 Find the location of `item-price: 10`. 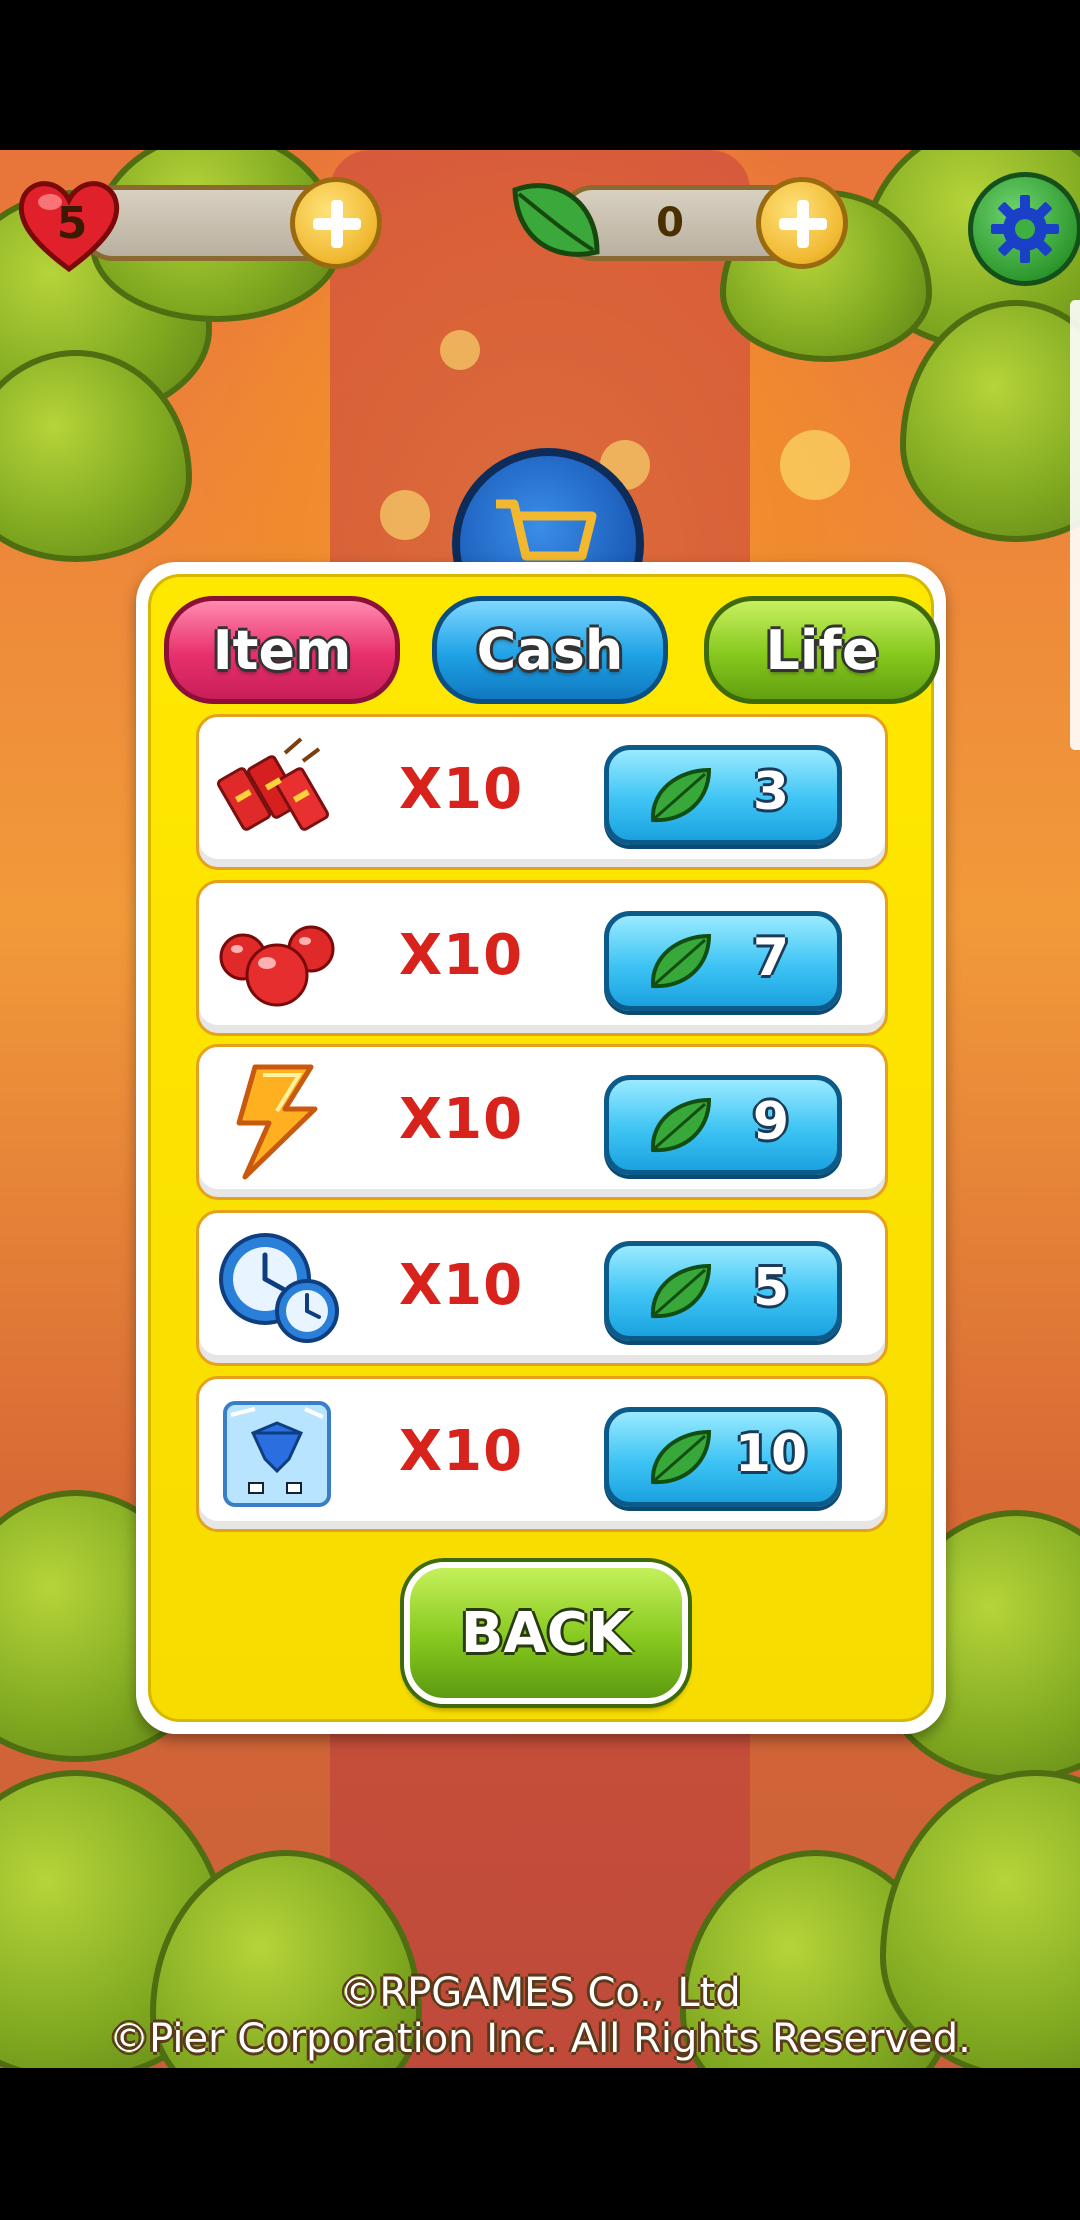

item-price: 10 is located at coordinates (771, 1454).